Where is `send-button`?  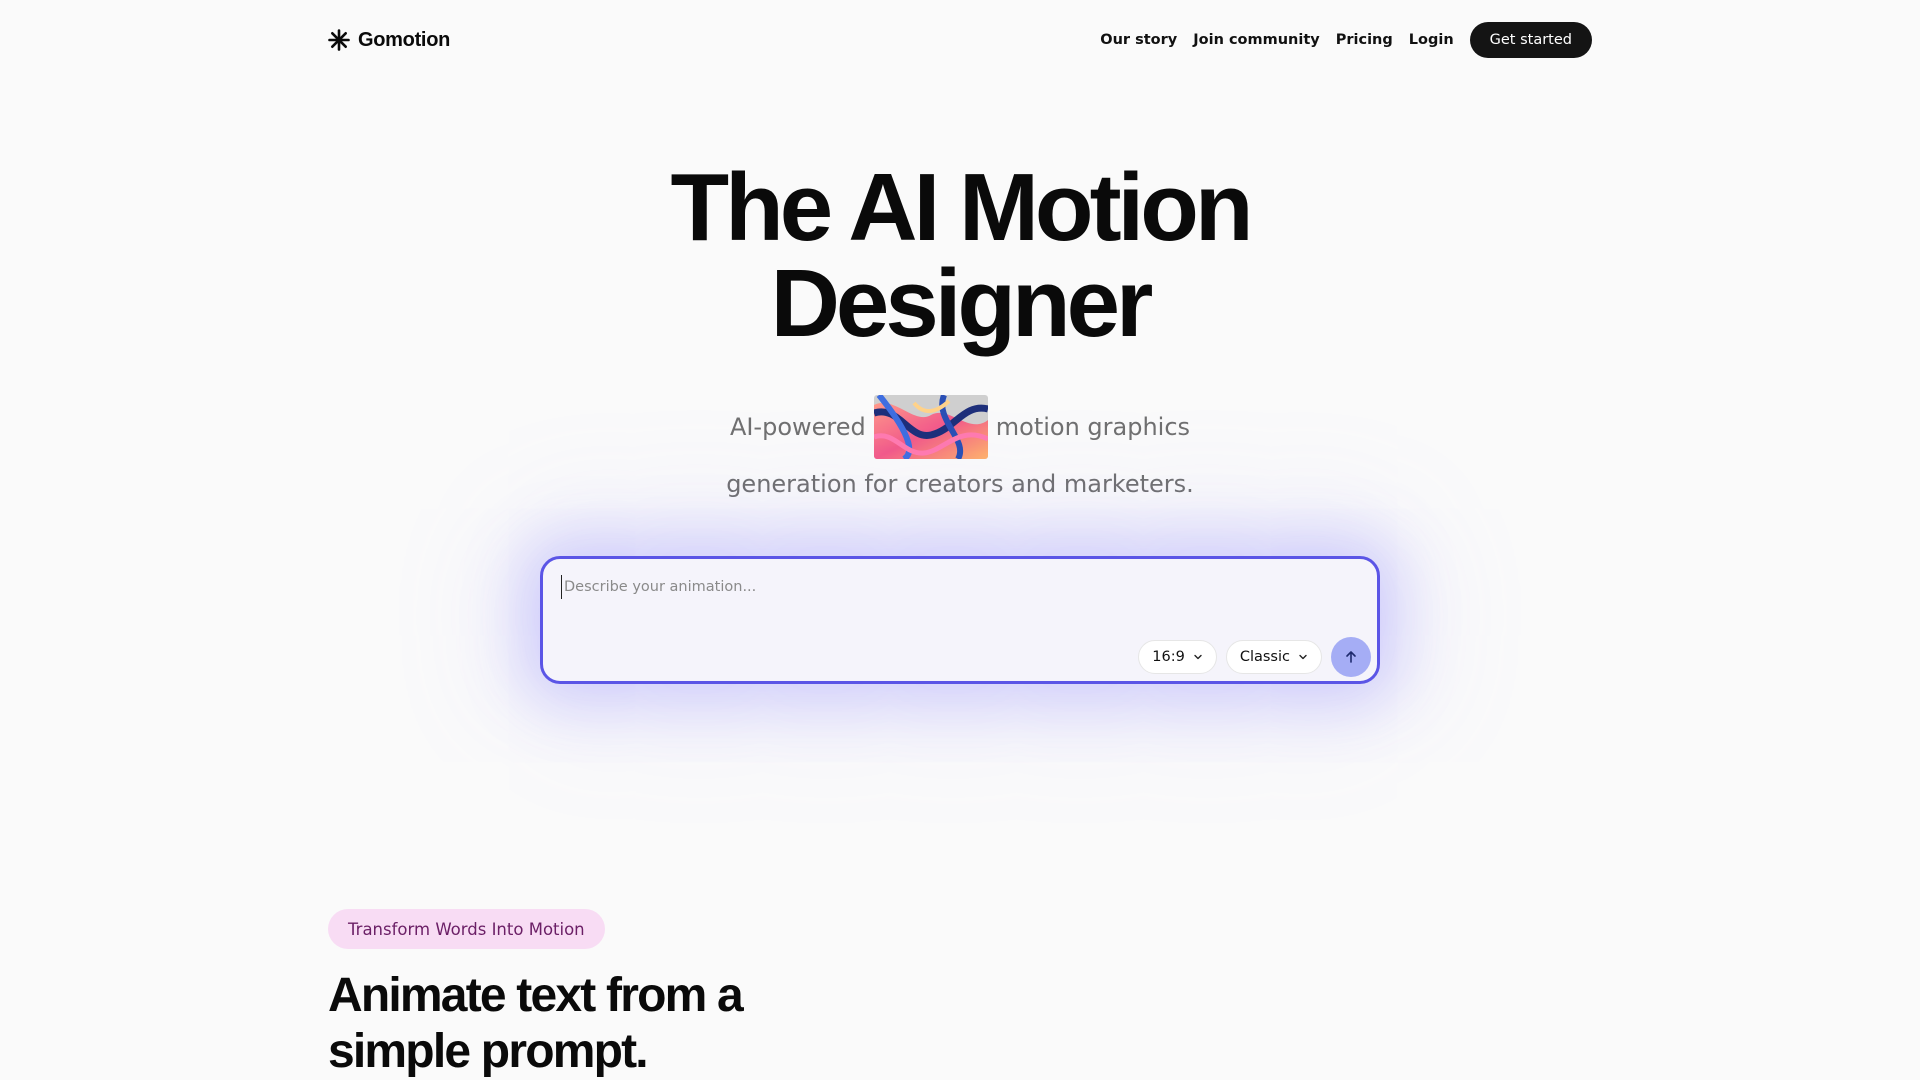 send-button is located at coordinates (1351, 657).